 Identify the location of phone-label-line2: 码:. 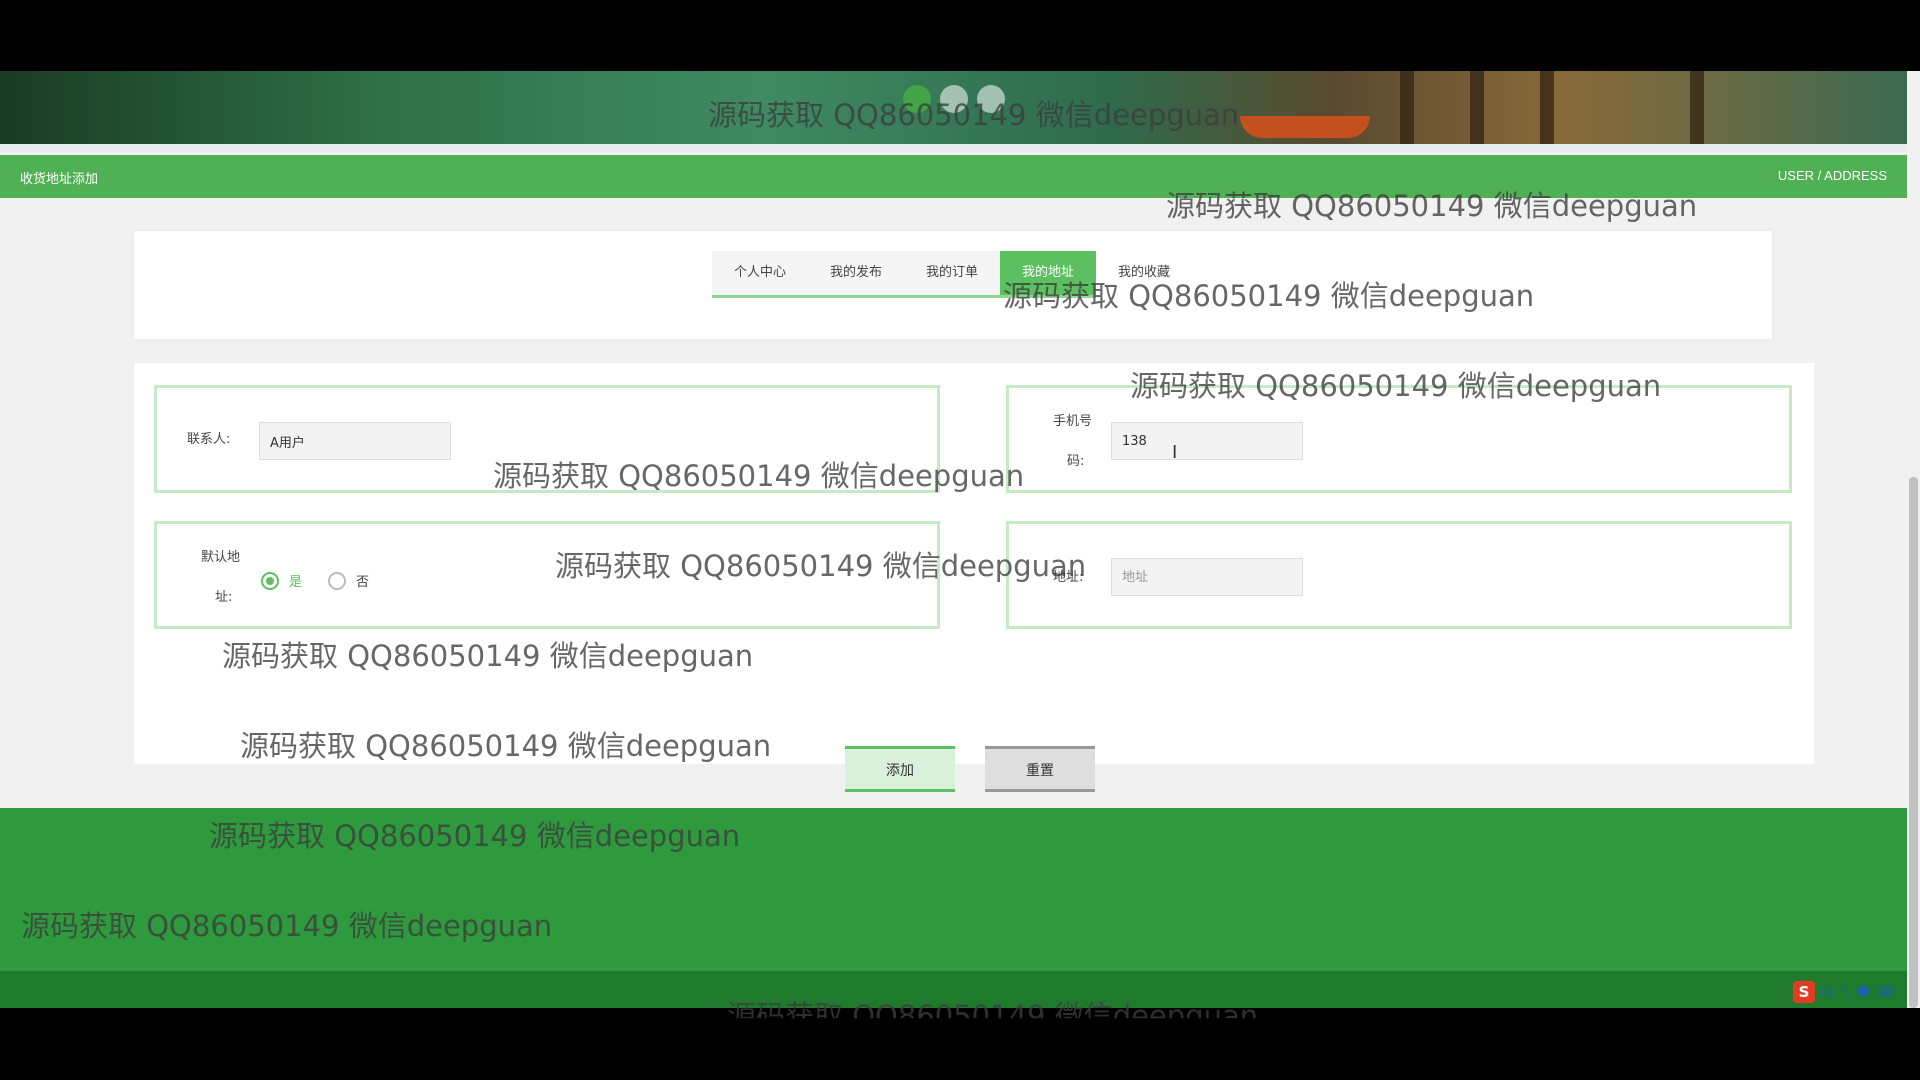
(1076, 461).